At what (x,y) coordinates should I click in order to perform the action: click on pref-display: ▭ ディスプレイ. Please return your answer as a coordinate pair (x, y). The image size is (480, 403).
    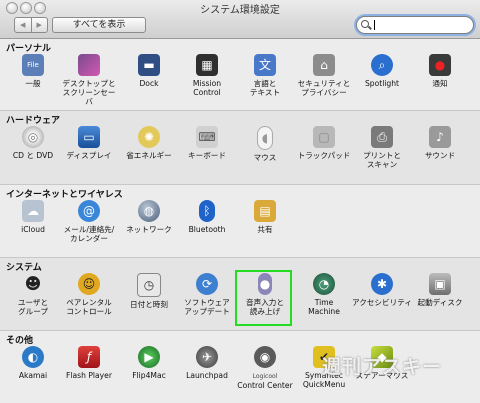
    Looking at the image, I should click on (89, 153).